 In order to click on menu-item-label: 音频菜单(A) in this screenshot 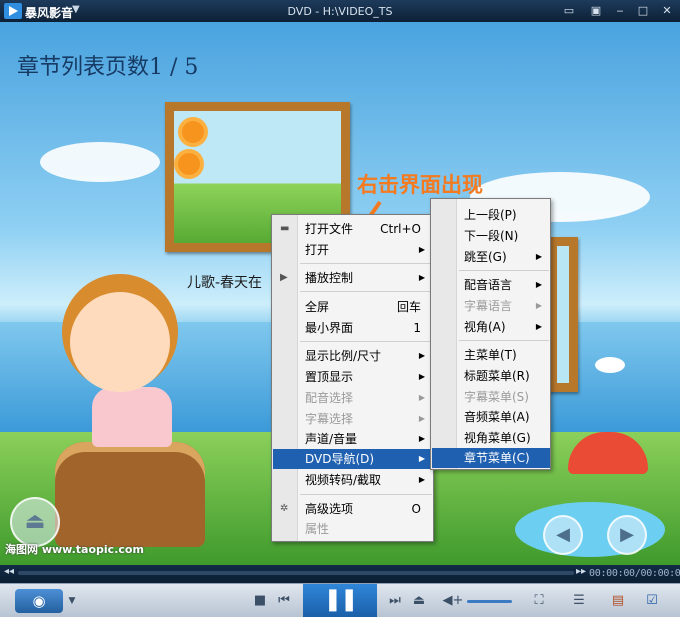, I will do `click(497, 417)`.